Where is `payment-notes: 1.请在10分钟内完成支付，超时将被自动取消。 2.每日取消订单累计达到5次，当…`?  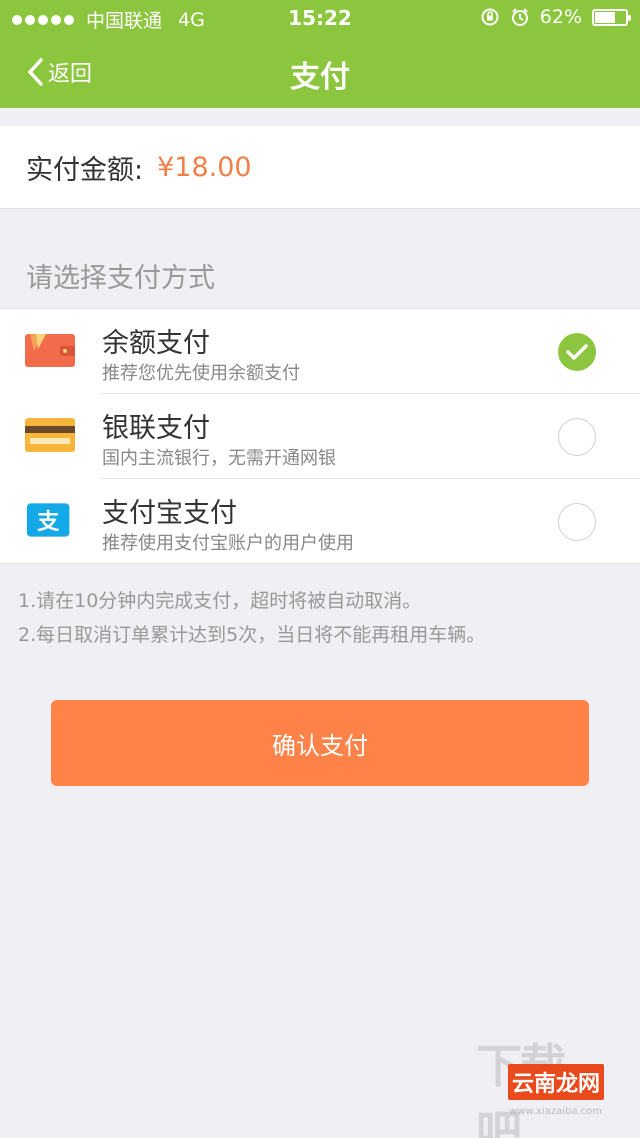 payment-notes: 1.请在10分钟内完成支付，超时将被自动取消。 2.每日取消订单累计达到5次，当… is located at coordinates (251, 618).